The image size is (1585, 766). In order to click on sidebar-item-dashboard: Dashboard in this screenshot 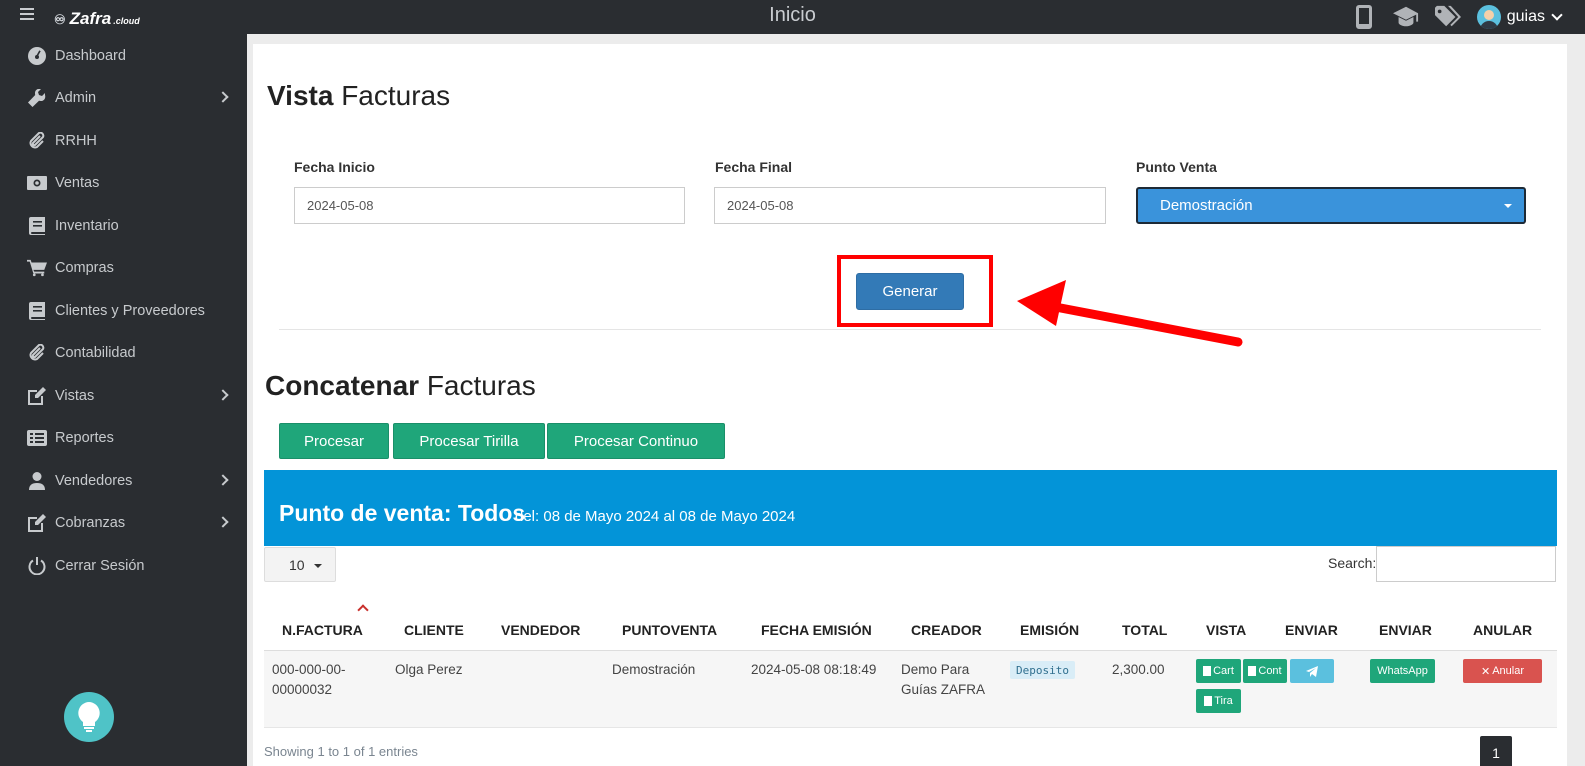, I will do `click(123, 56)`.